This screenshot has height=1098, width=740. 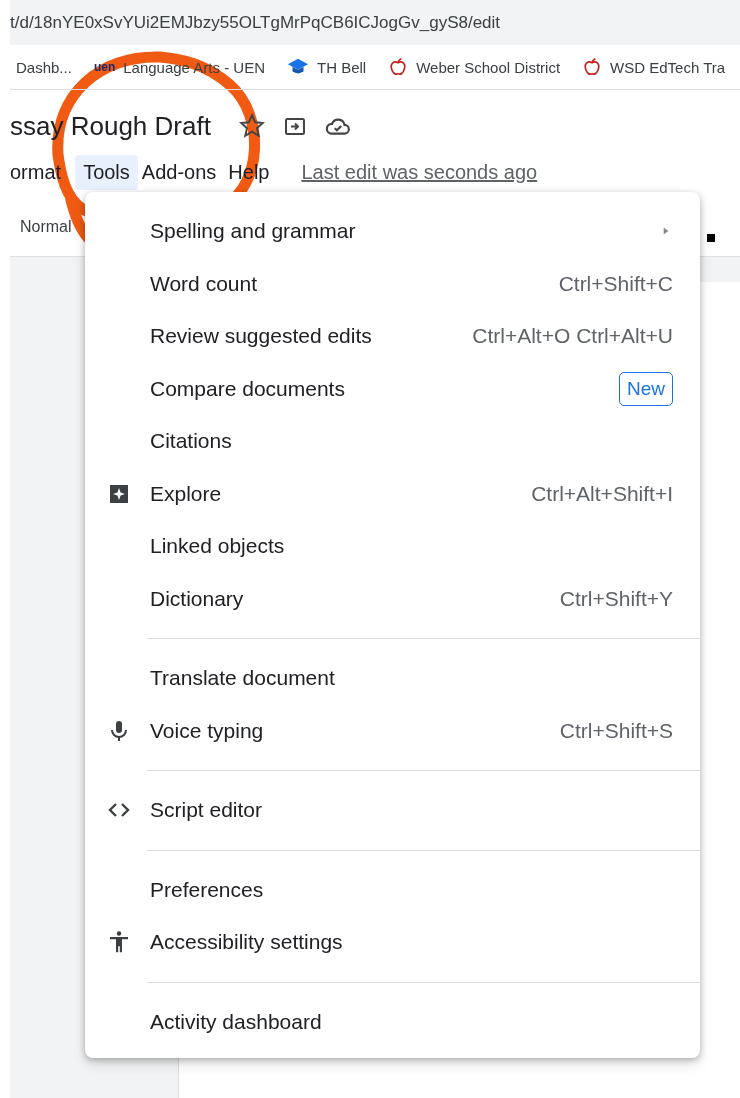 I want to click on menu-item: Linked objects, so click(x=392, y=546).